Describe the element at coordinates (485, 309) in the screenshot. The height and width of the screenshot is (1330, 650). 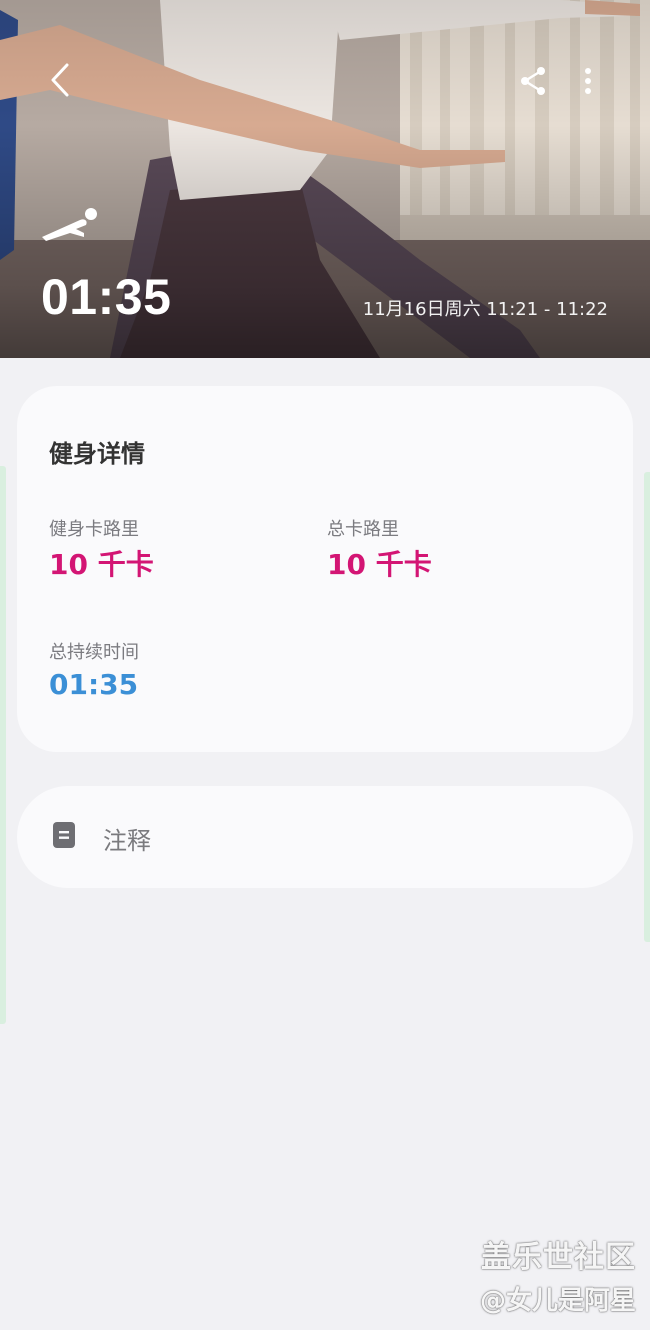
I see `workout-datetime: 11月16日周六 11:21 - 11:22` at that location.